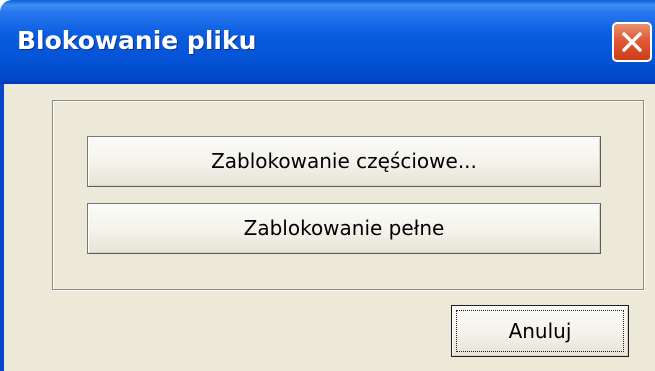 The image size is (655, 371). I want to click on cancel-button: Anuluj, so click(540, 331).